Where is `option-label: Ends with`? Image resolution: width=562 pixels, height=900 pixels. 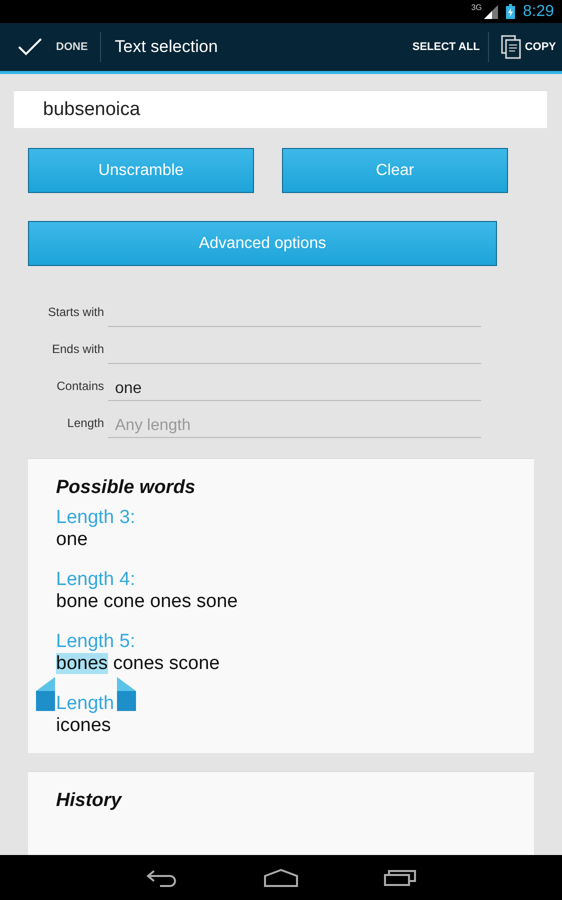 option-label: Ends with is located at coordinates (77, 350).